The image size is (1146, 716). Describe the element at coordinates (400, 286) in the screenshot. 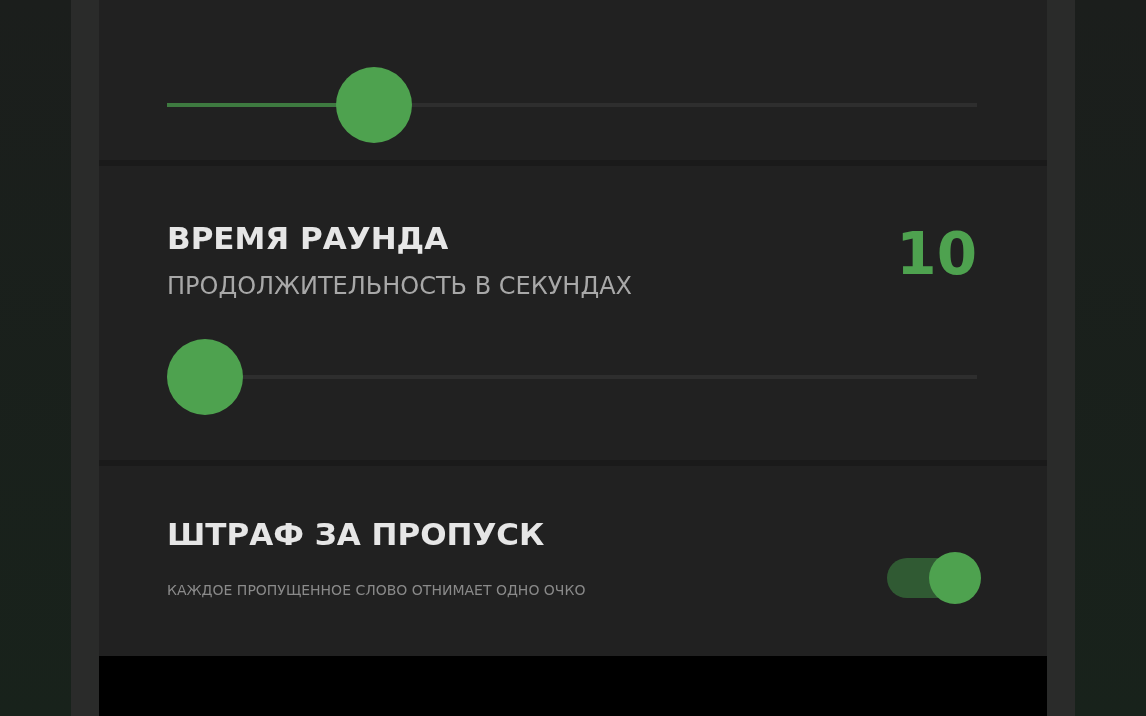

I see `setting-description: ПРОДОЛЖИТЕЛЬНОСТЬ В СЕКУНДАХ` at that location.